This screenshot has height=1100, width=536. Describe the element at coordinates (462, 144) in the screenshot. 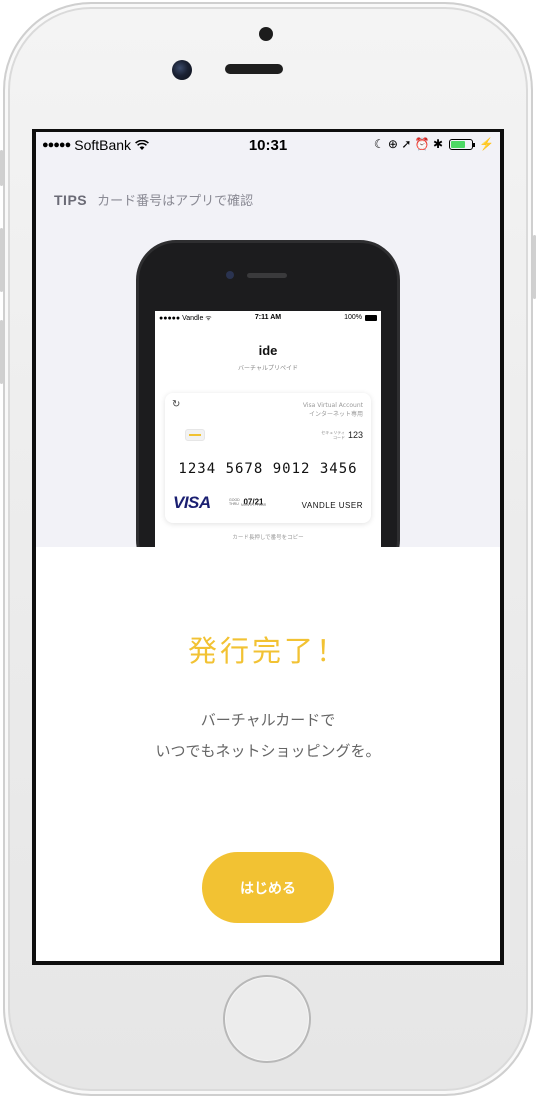

I see `battery-icon` at that location.